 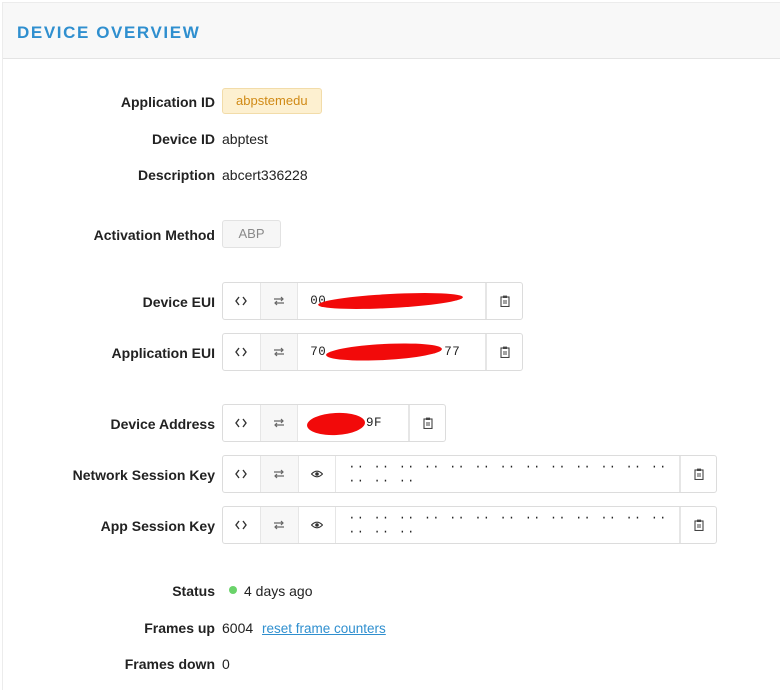 What do you see at coordinates (452, 352) in the screenshot?
I see `application-eui-value-end: 77` at bounding box center [452, 352].